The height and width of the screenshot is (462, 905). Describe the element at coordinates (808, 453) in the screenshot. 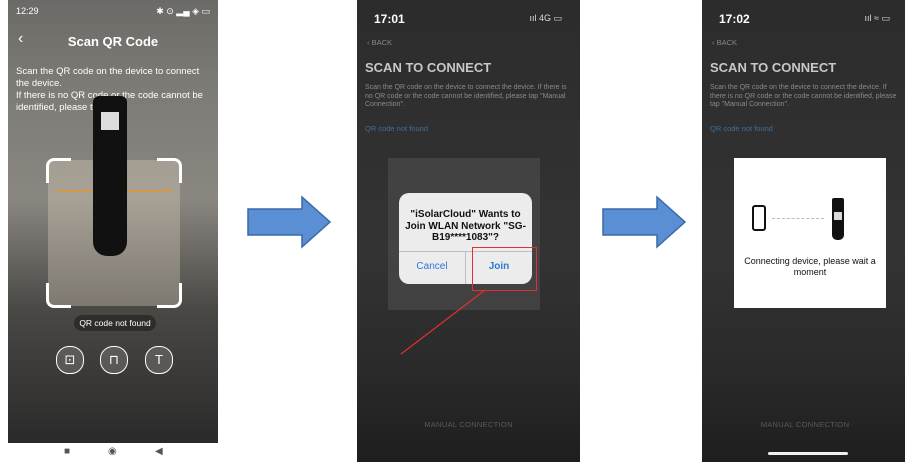

I see `home-indicator` at that location.